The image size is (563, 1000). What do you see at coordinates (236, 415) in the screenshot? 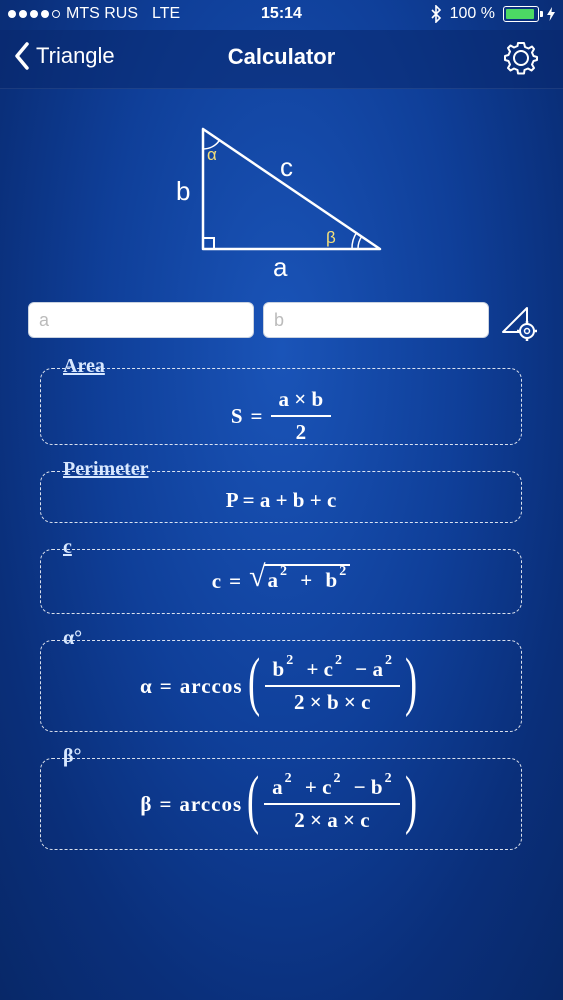
I see `area-lhs: S` at bounding box center [236, 415].